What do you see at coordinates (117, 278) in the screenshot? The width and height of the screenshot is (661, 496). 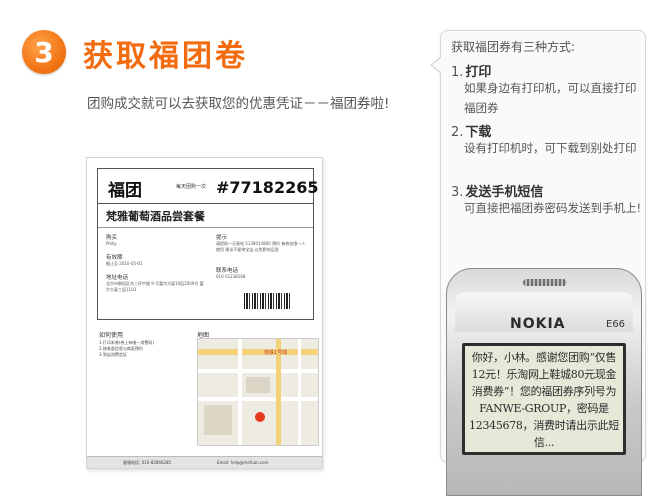 I see `voucher-address-label: 地址电话` at bounding box center [117, 278].